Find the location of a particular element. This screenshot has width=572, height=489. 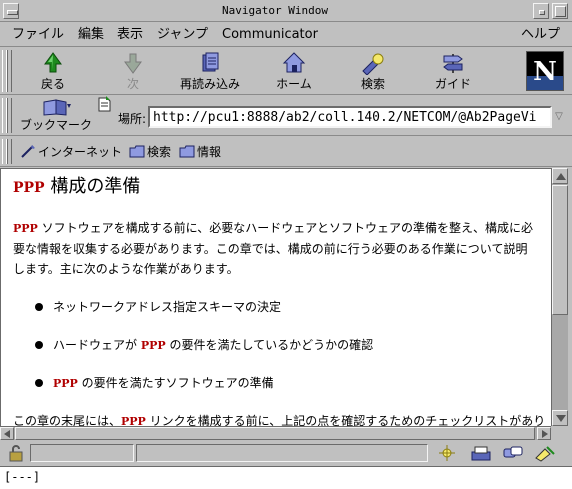

location-toolbar: ブックマーク 場所: ▽ is located at coordinates (286, 116).